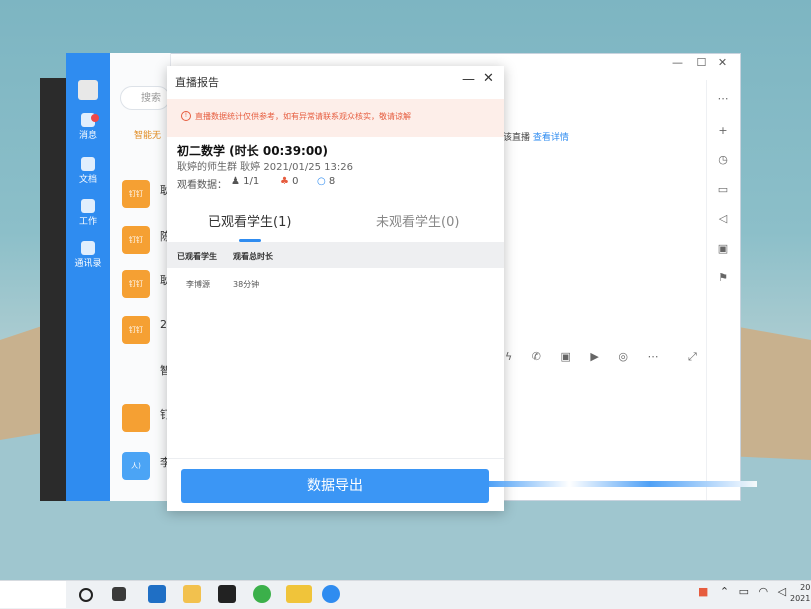  Describe the element at coordinates (623, 484) in the screenshot. I see `render-artifact` at that location.